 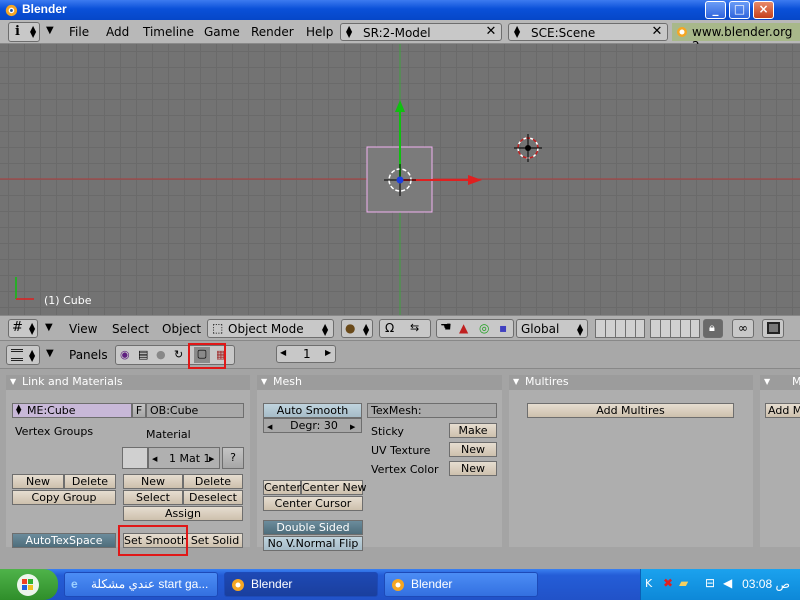 I want to click on folder-icon: ▰, so click(x=683, y=583).